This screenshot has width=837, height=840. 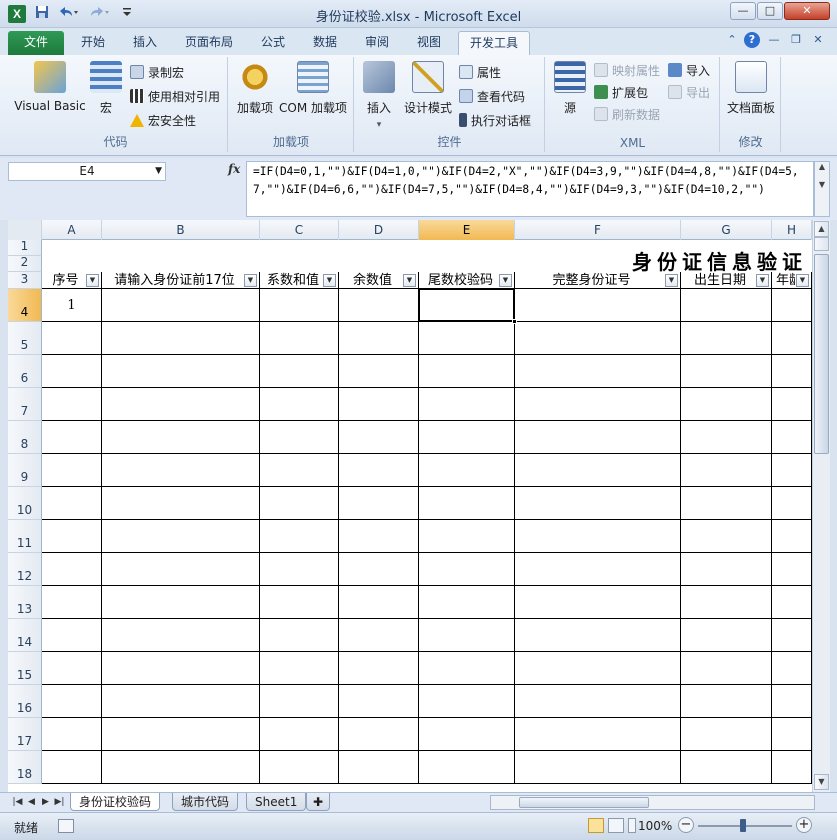 What do you see at coordinates (181, 305) in the screenshot?
I see `cell-b4` at bounding box center [181, 305].